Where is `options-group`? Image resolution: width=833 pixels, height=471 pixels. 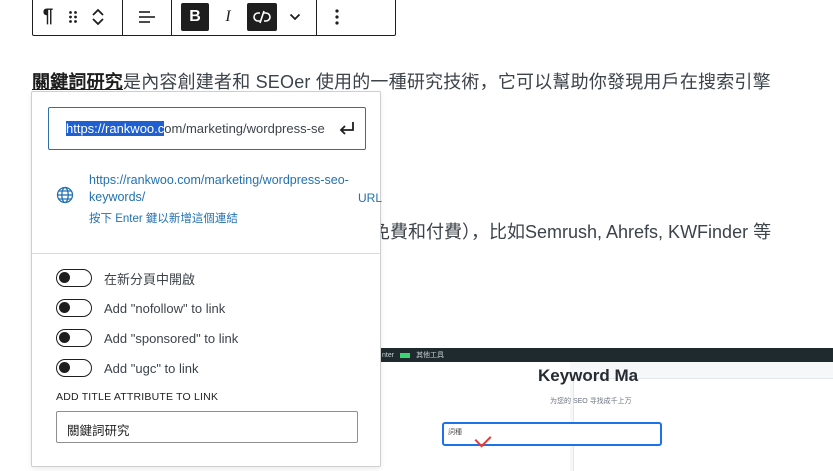
options-group is located at coordinates (337, 17).